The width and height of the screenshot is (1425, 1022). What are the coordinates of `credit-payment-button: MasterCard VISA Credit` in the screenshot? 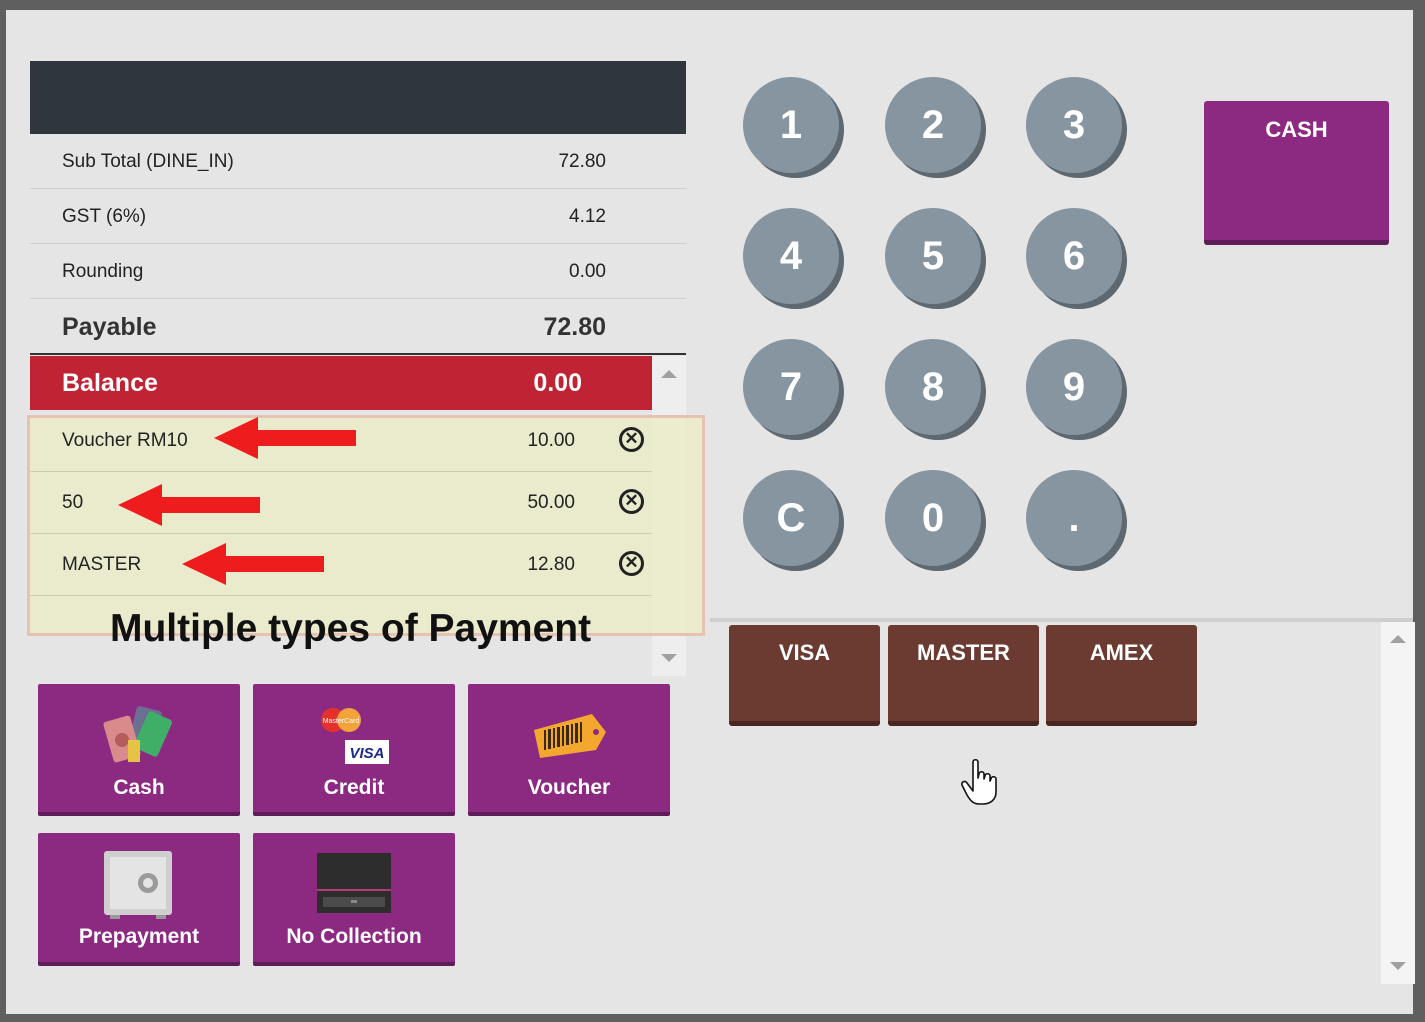 It's located at (354, 750).